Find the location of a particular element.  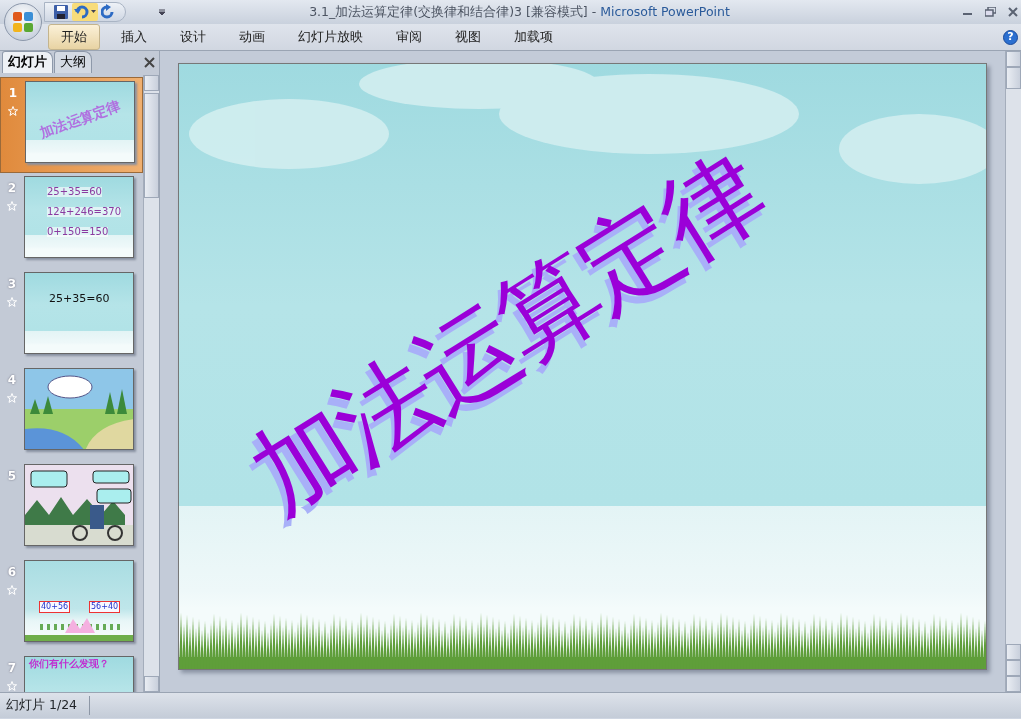

ribbon-tab: 加载项 is located at coordinates (533, 37).